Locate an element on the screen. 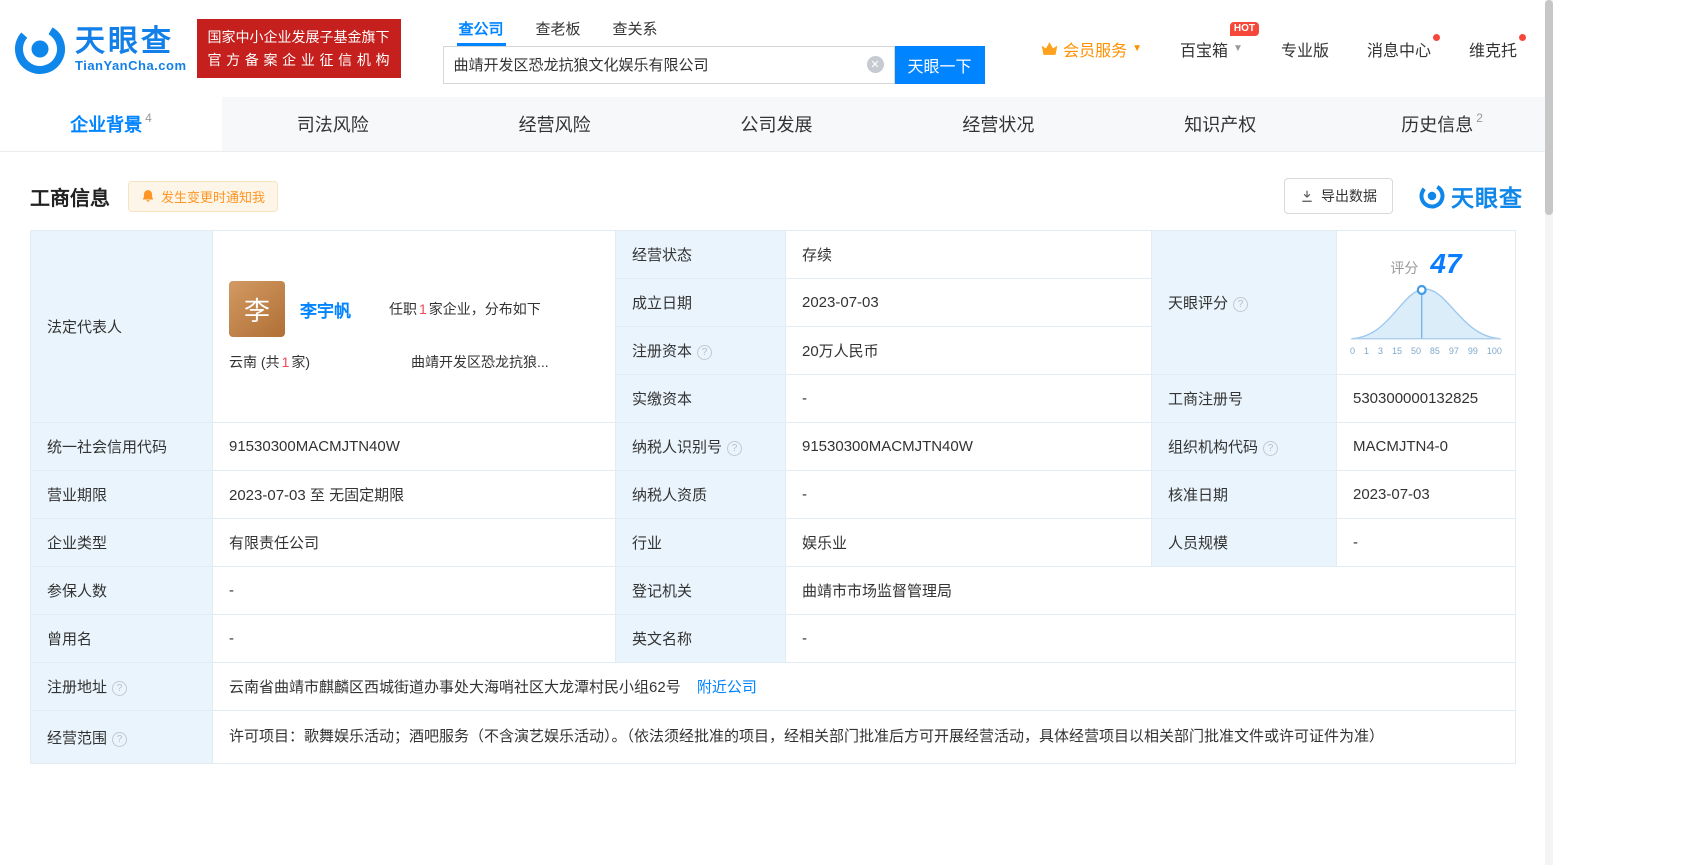 This screenshot has height=865, width=1700. credit-code-value-cell: 91530300MACMJTN40W is located at coordinates (414, 446).